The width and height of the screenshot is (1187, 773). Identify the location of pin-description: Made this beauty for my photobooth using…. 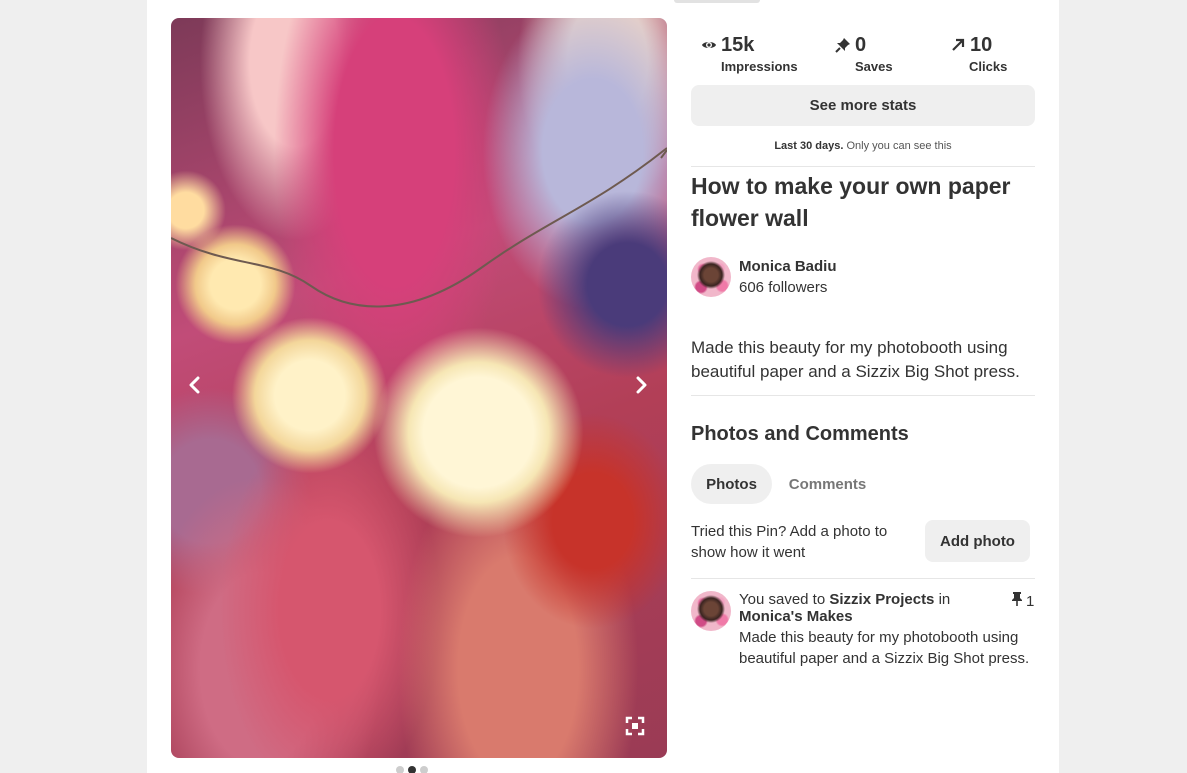
(855, 359).